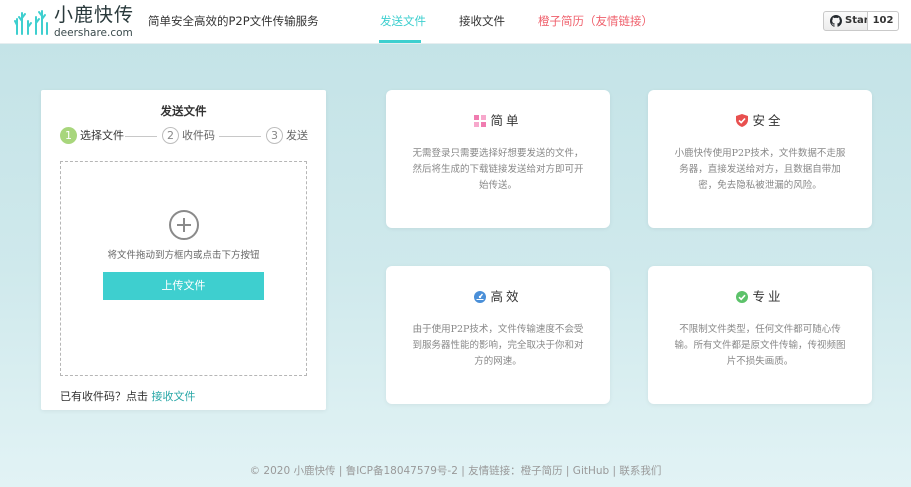  Describe the element at coordinates (482, 21) in the screenshot. I see `nav-receive-files: 接收文件` at that location.